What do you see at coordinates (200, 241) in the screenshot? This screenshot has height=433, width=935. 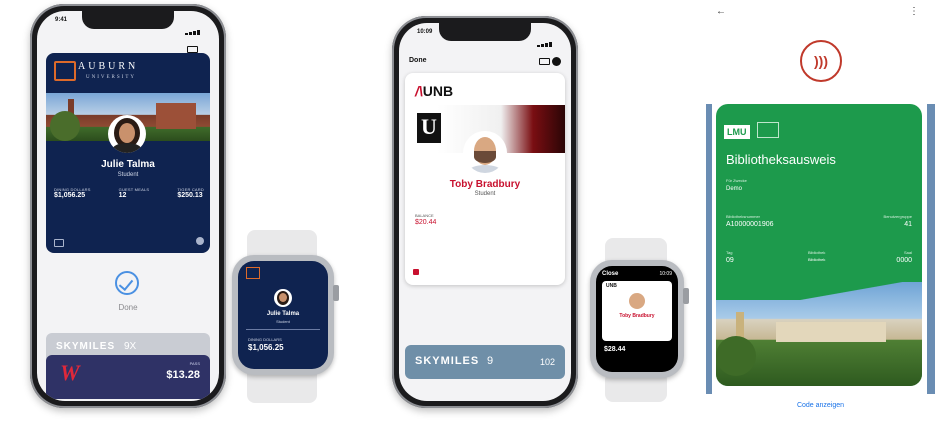 I see `info-icon` at bounding box center [200, 241].